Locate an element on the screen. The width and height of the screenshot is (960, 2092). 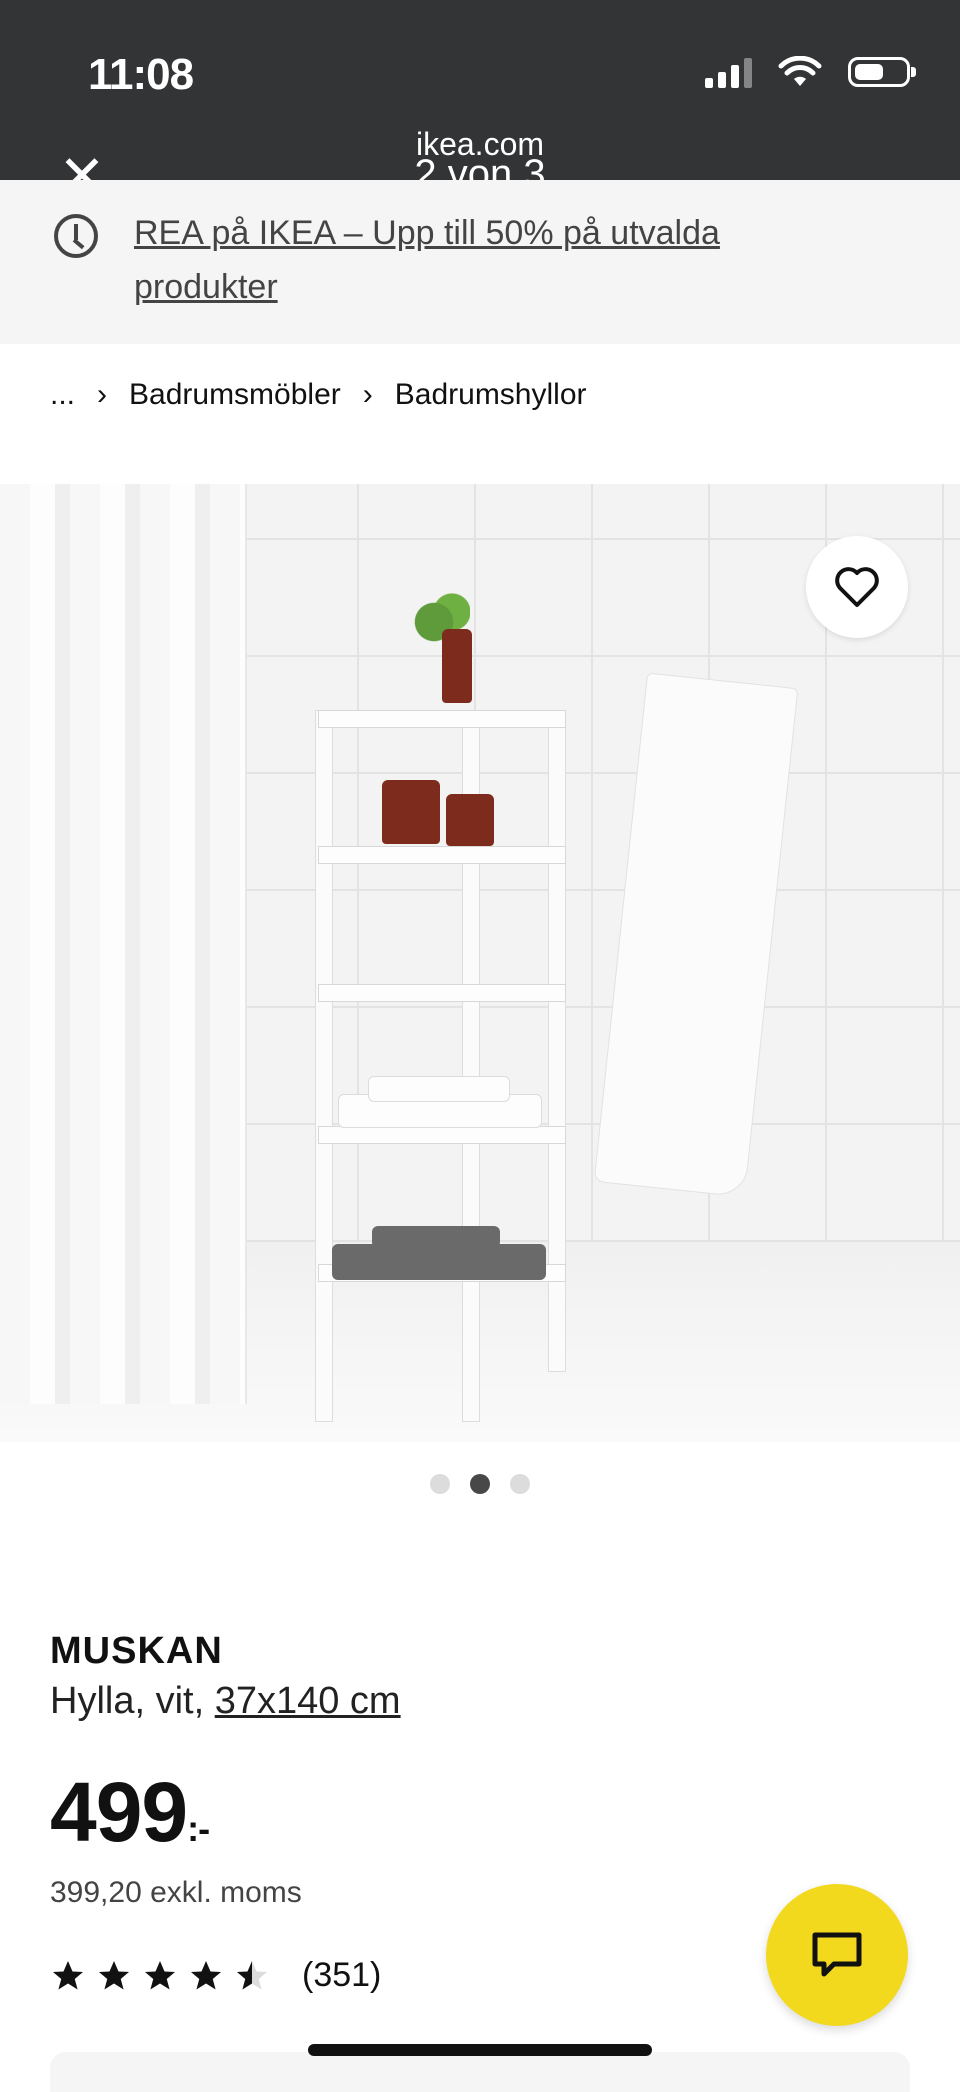
chat-icon is located at coordinates (837, 1954).